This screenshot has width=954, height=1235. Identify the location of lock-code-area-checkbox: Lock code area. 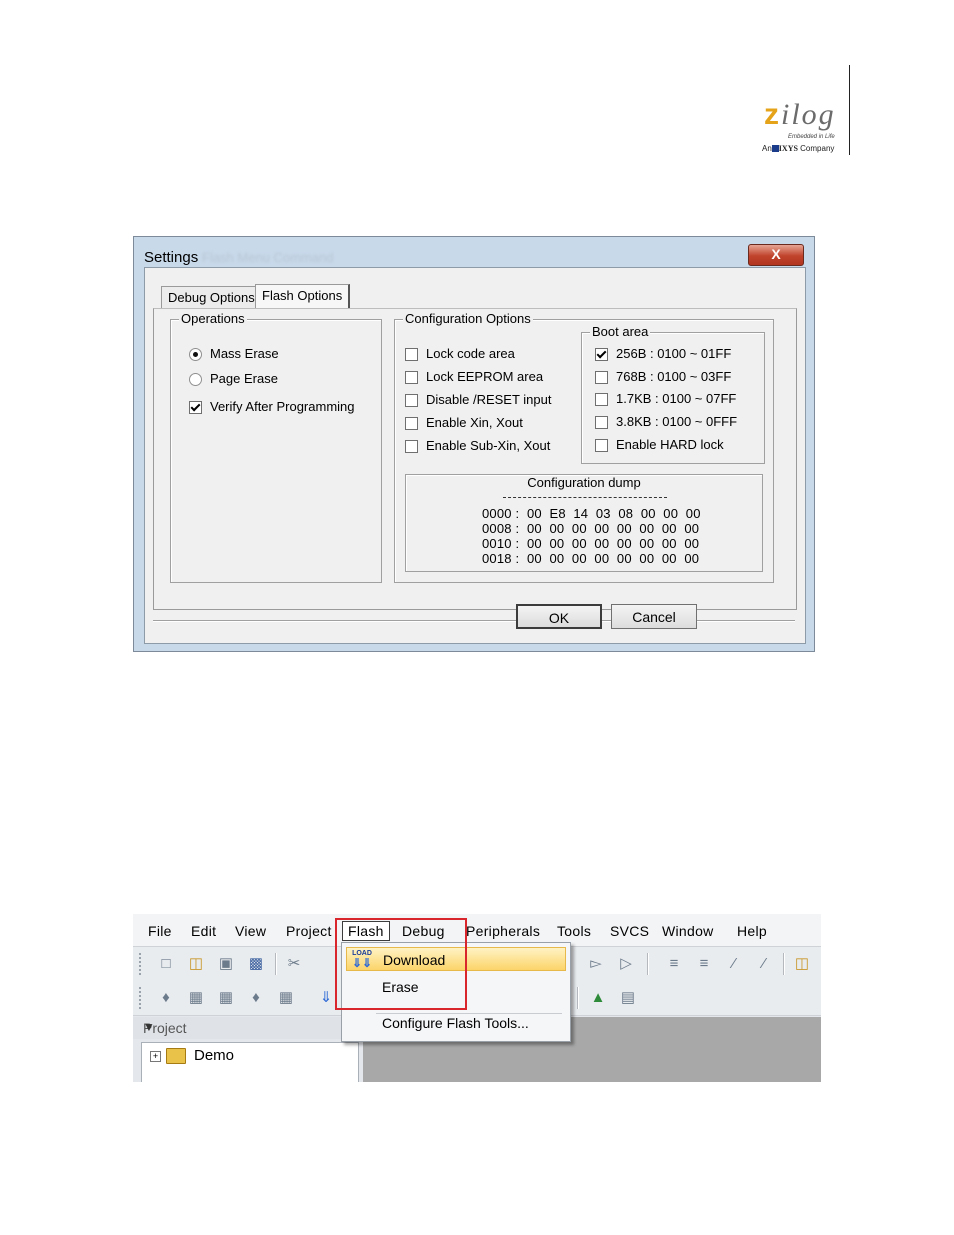
(460, 354).